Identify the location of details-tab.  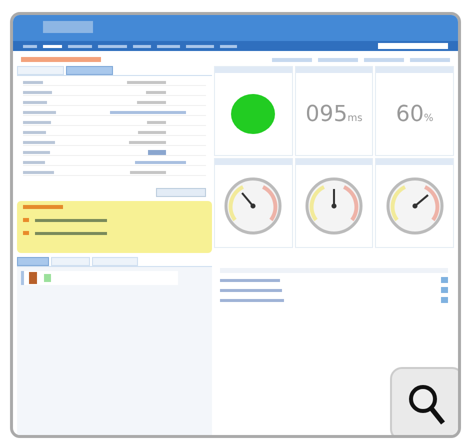
(89, 70).